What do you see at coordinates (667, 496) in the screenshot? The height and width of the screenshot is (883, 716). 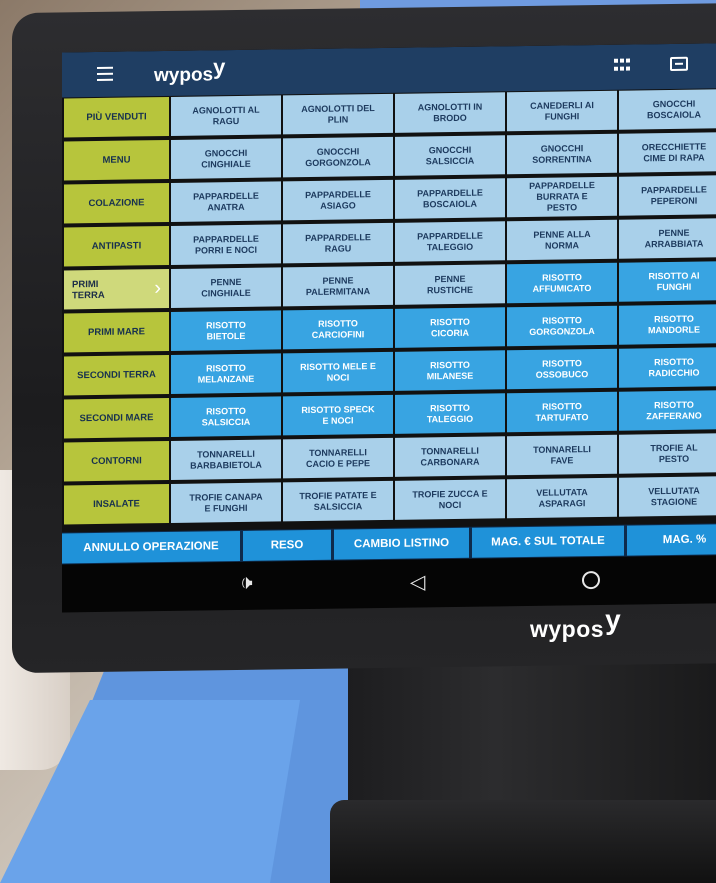 I see `product-button: VELLUTATA STAGIONE` at bounding box center [667, 496].